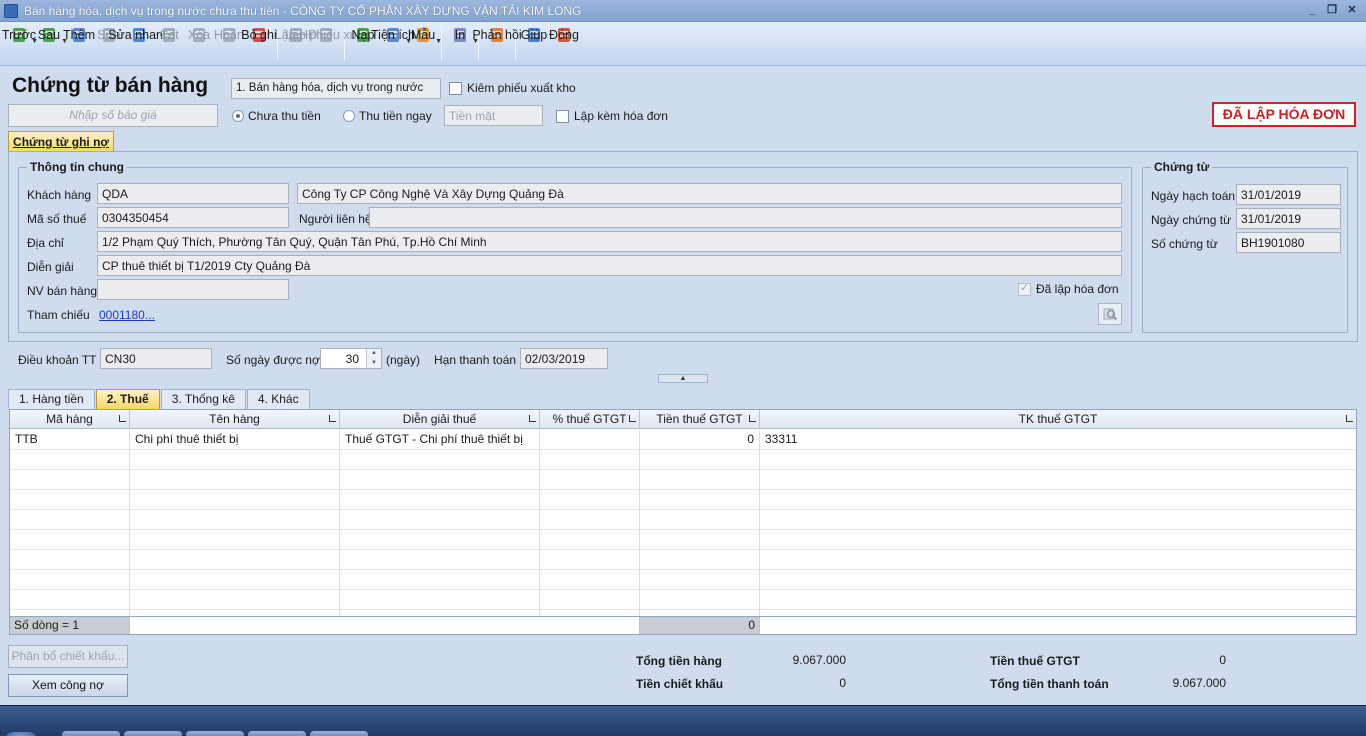 The image size is (1366, 736). What do you see at coordinates (20, 43) in the screenshot?
I see `toolbar-button-0: Trước ▼` at bounding box center [20, 43].